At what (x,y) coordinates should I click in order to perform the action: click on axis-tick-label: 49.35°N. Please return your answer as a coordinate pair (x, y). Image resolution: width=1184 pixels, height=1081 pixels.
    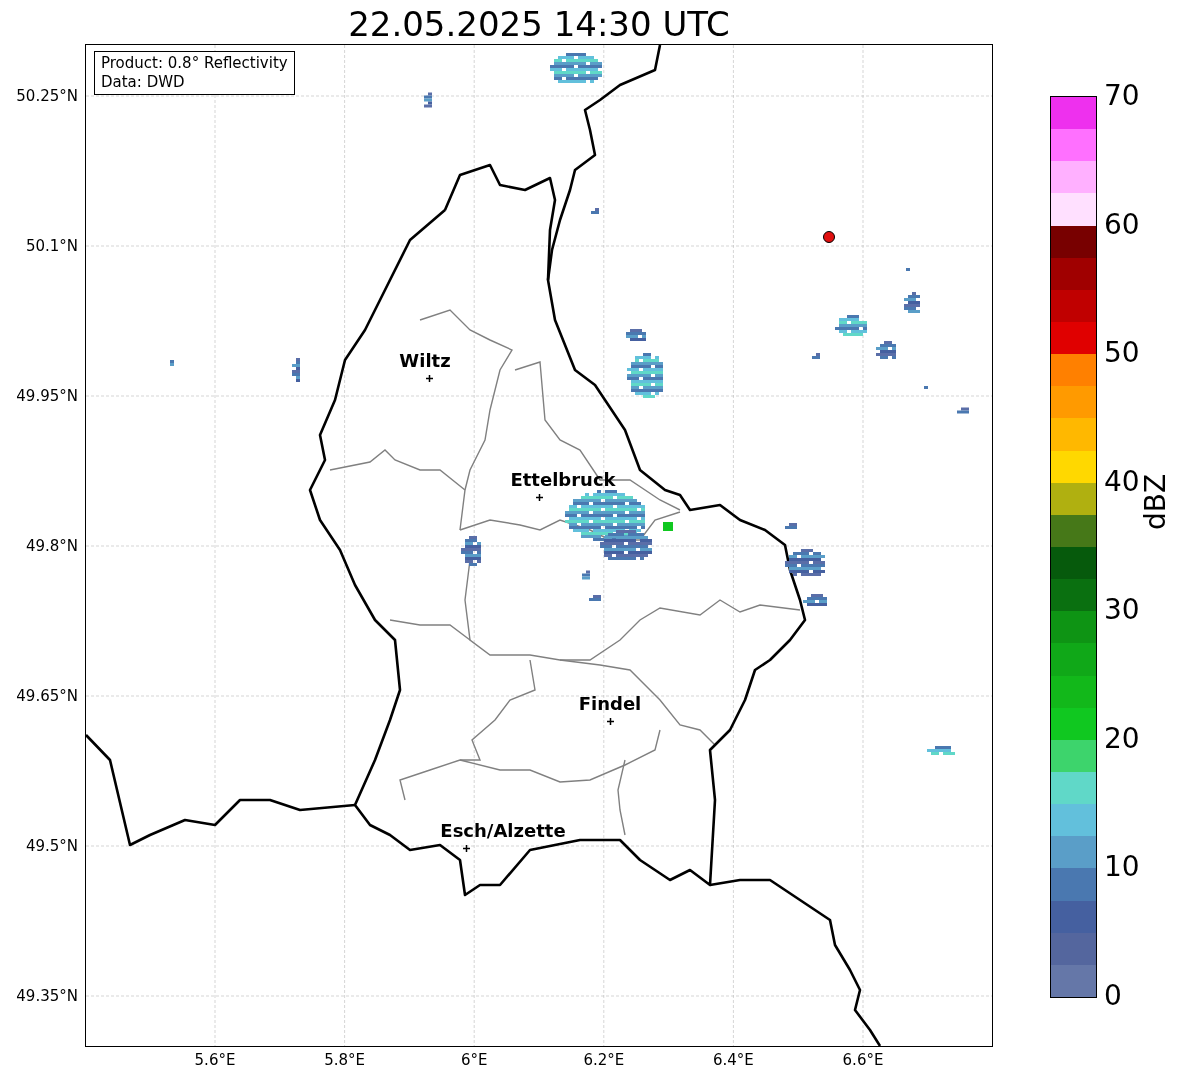
    Looking at the image, I should click on (46, 996).